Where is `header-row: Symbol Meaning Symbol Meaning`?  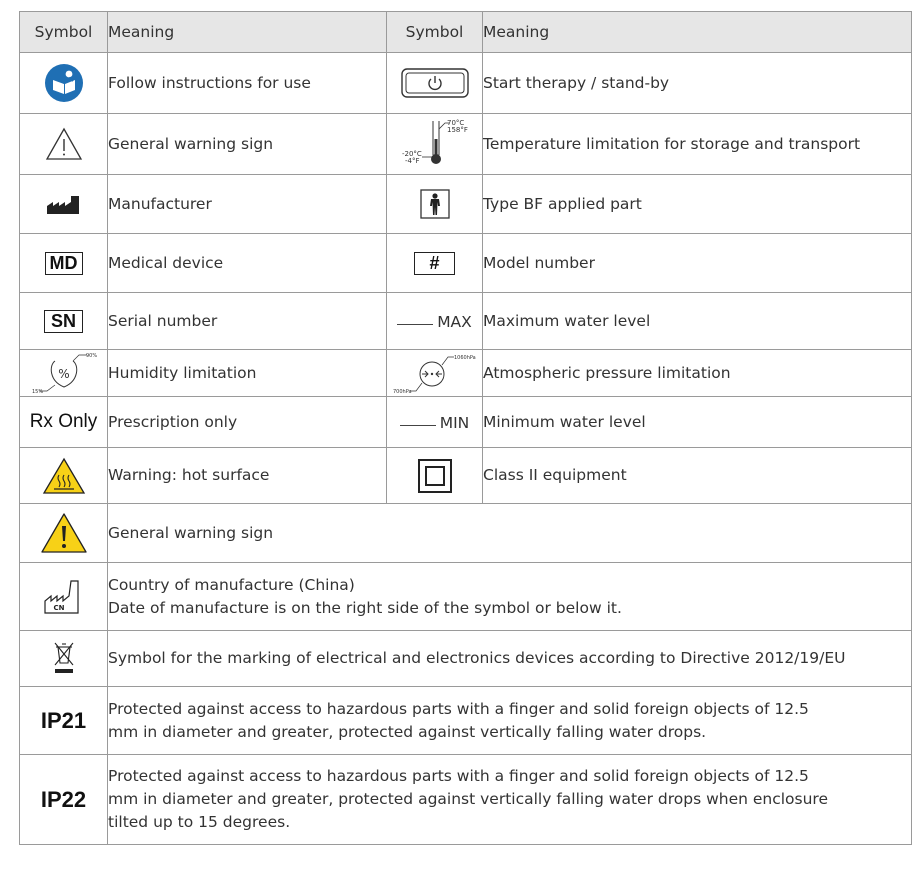 header-row: Symbol Meaning Symbol Meaning is located at coordinates (465, 32).